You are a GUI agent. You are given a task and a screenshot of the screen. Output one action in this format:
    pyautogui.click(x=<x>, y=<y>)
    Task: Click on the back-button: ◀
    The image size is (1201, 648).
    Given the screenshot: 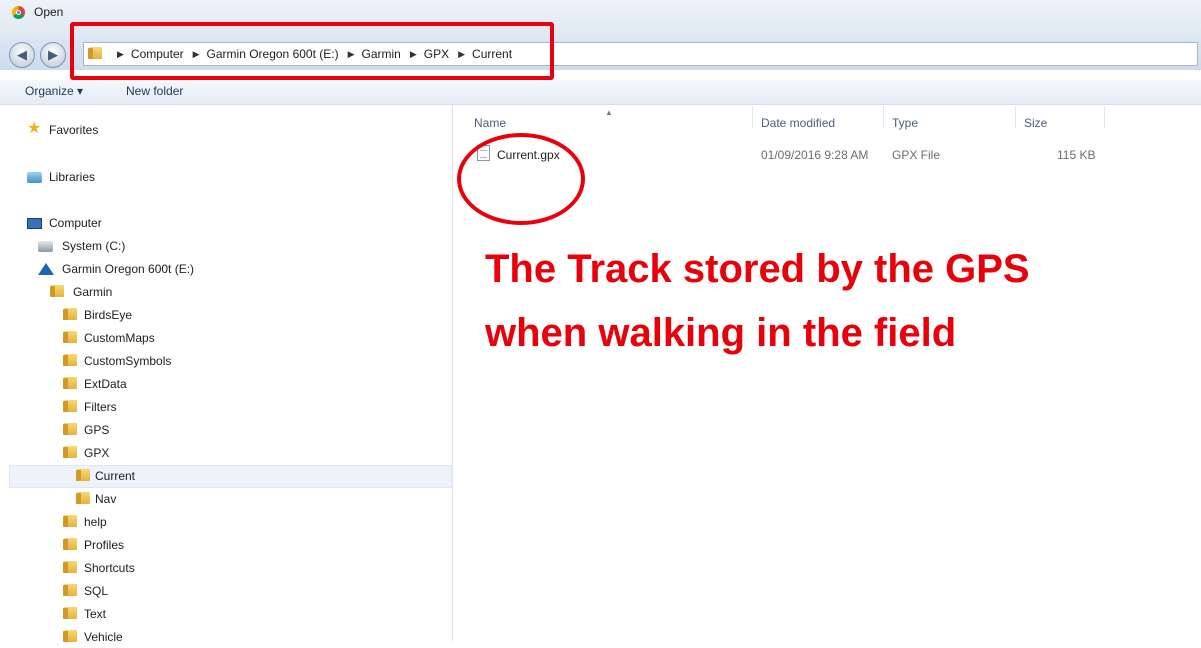 What is the action you would take?
    pyautogui.click(x=22, y=55)
    